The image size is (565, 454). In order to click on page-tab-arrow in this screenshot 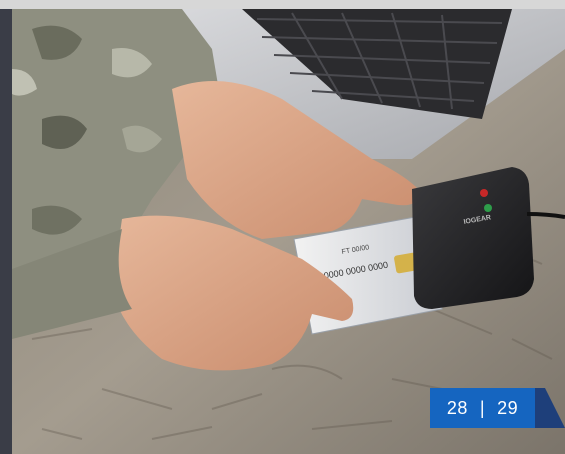, I will do `click(550, 408)`.